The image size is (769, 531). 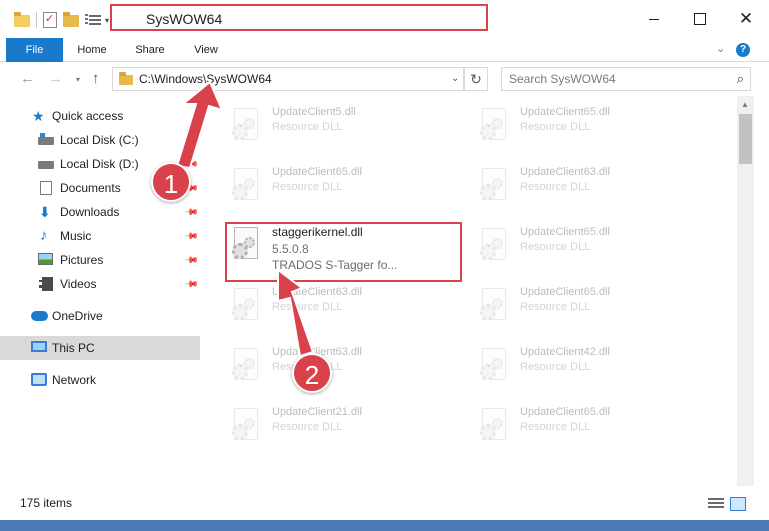 What do you see at coordinates (716, 504) in the screenshot?
I see `details-view-icon` at bounding box center [716, 504].